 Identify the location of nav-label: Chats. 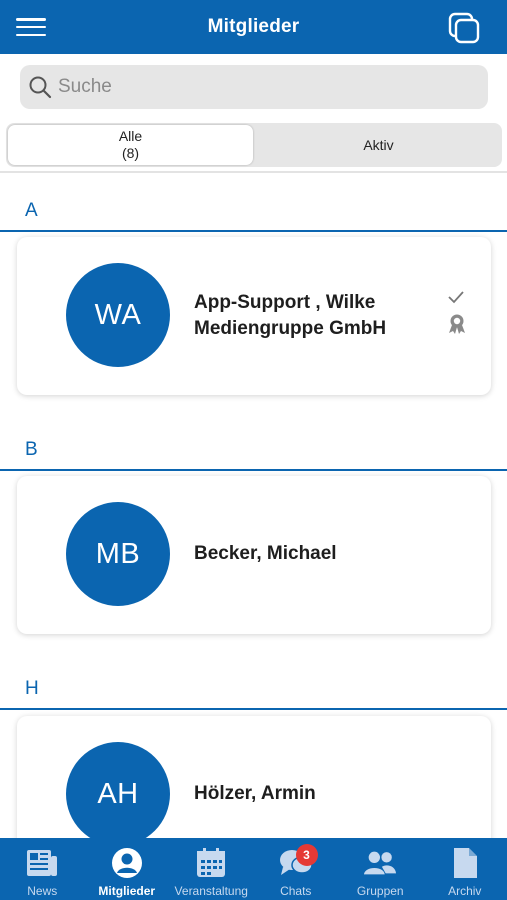
(296, 891).